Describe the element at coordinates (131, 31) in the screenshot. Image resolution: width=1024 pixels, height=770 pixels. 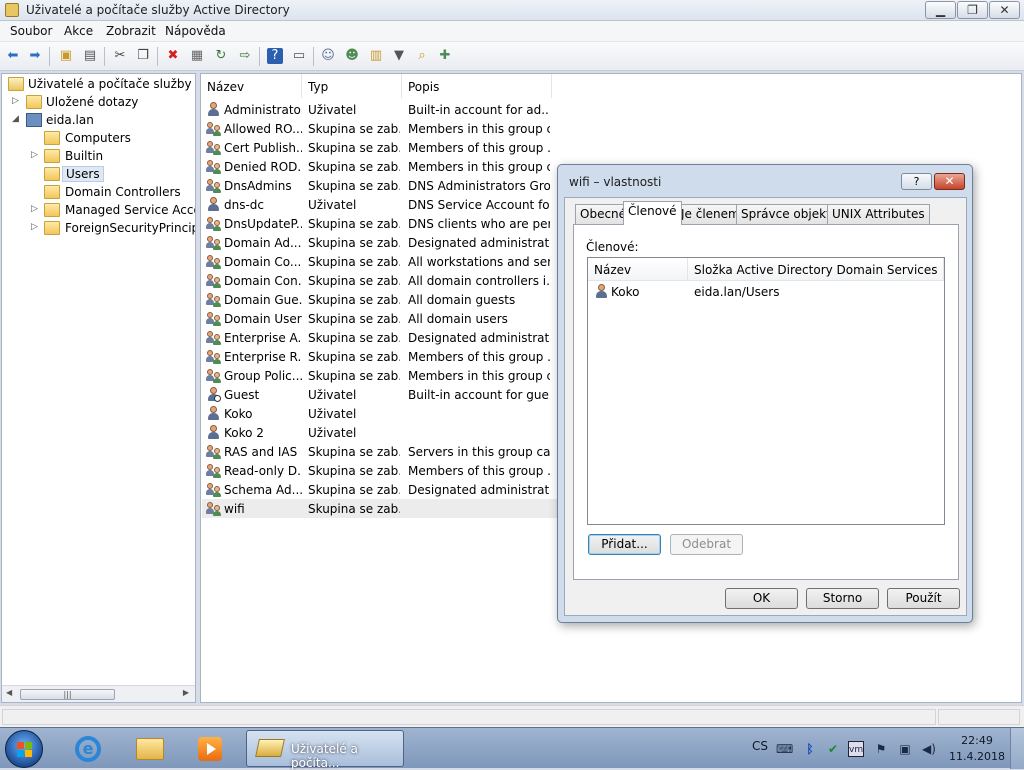
I see `menu-zobrazit: Zobrazit` at that location.